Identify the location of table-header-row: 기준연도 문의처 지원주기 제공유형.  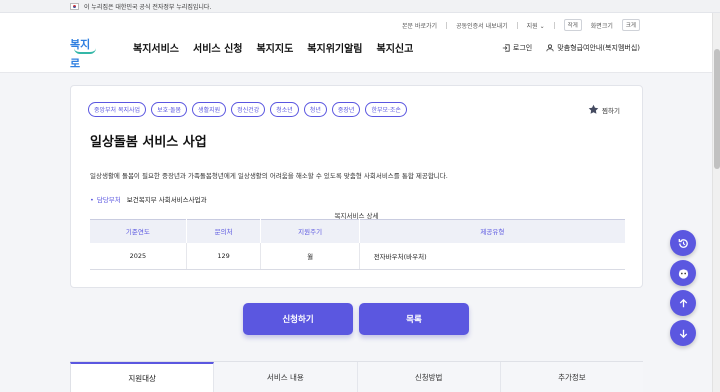
(357, 231).